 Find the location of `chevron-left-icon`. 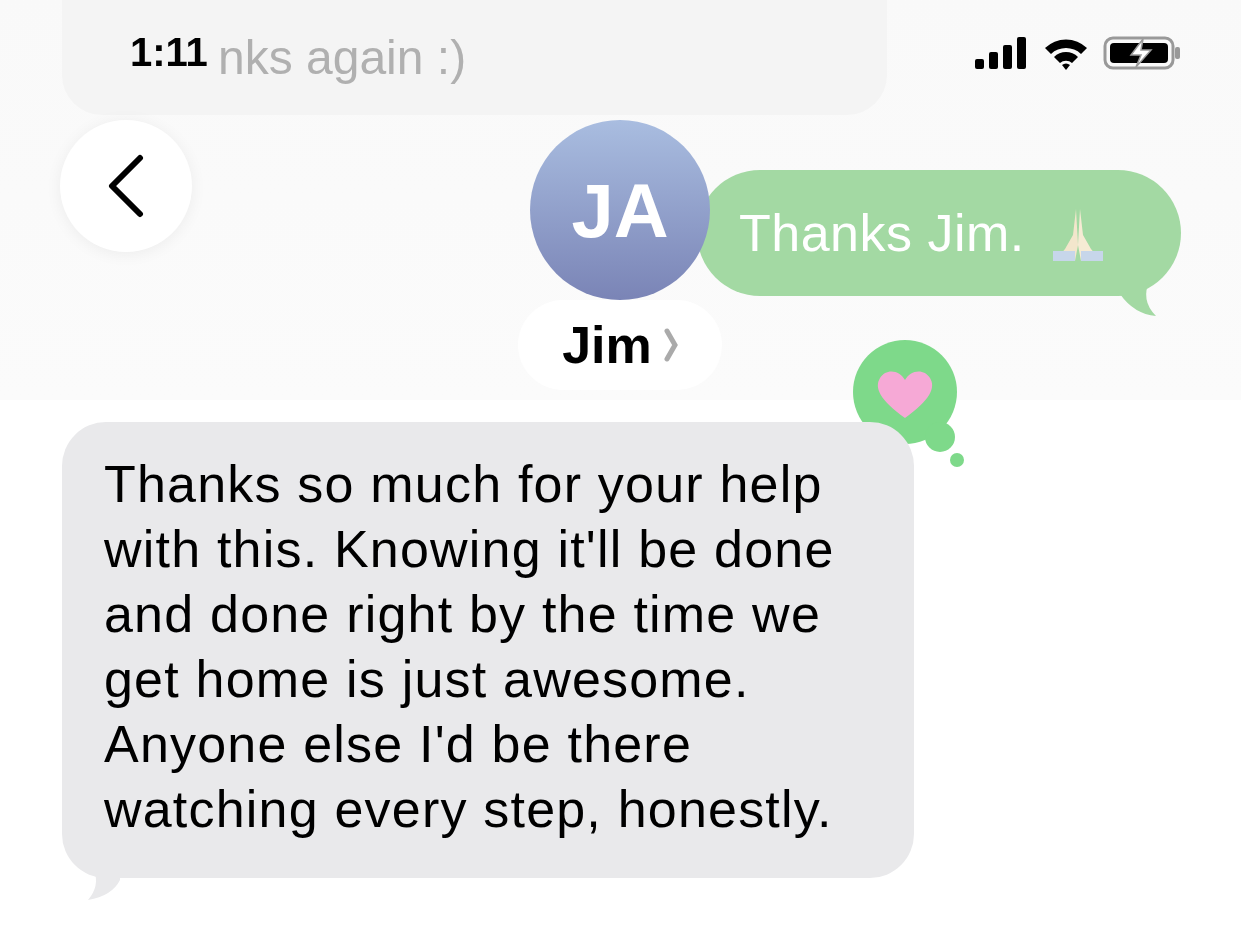

chevron-left-icon is located at coordinates (126, 186).